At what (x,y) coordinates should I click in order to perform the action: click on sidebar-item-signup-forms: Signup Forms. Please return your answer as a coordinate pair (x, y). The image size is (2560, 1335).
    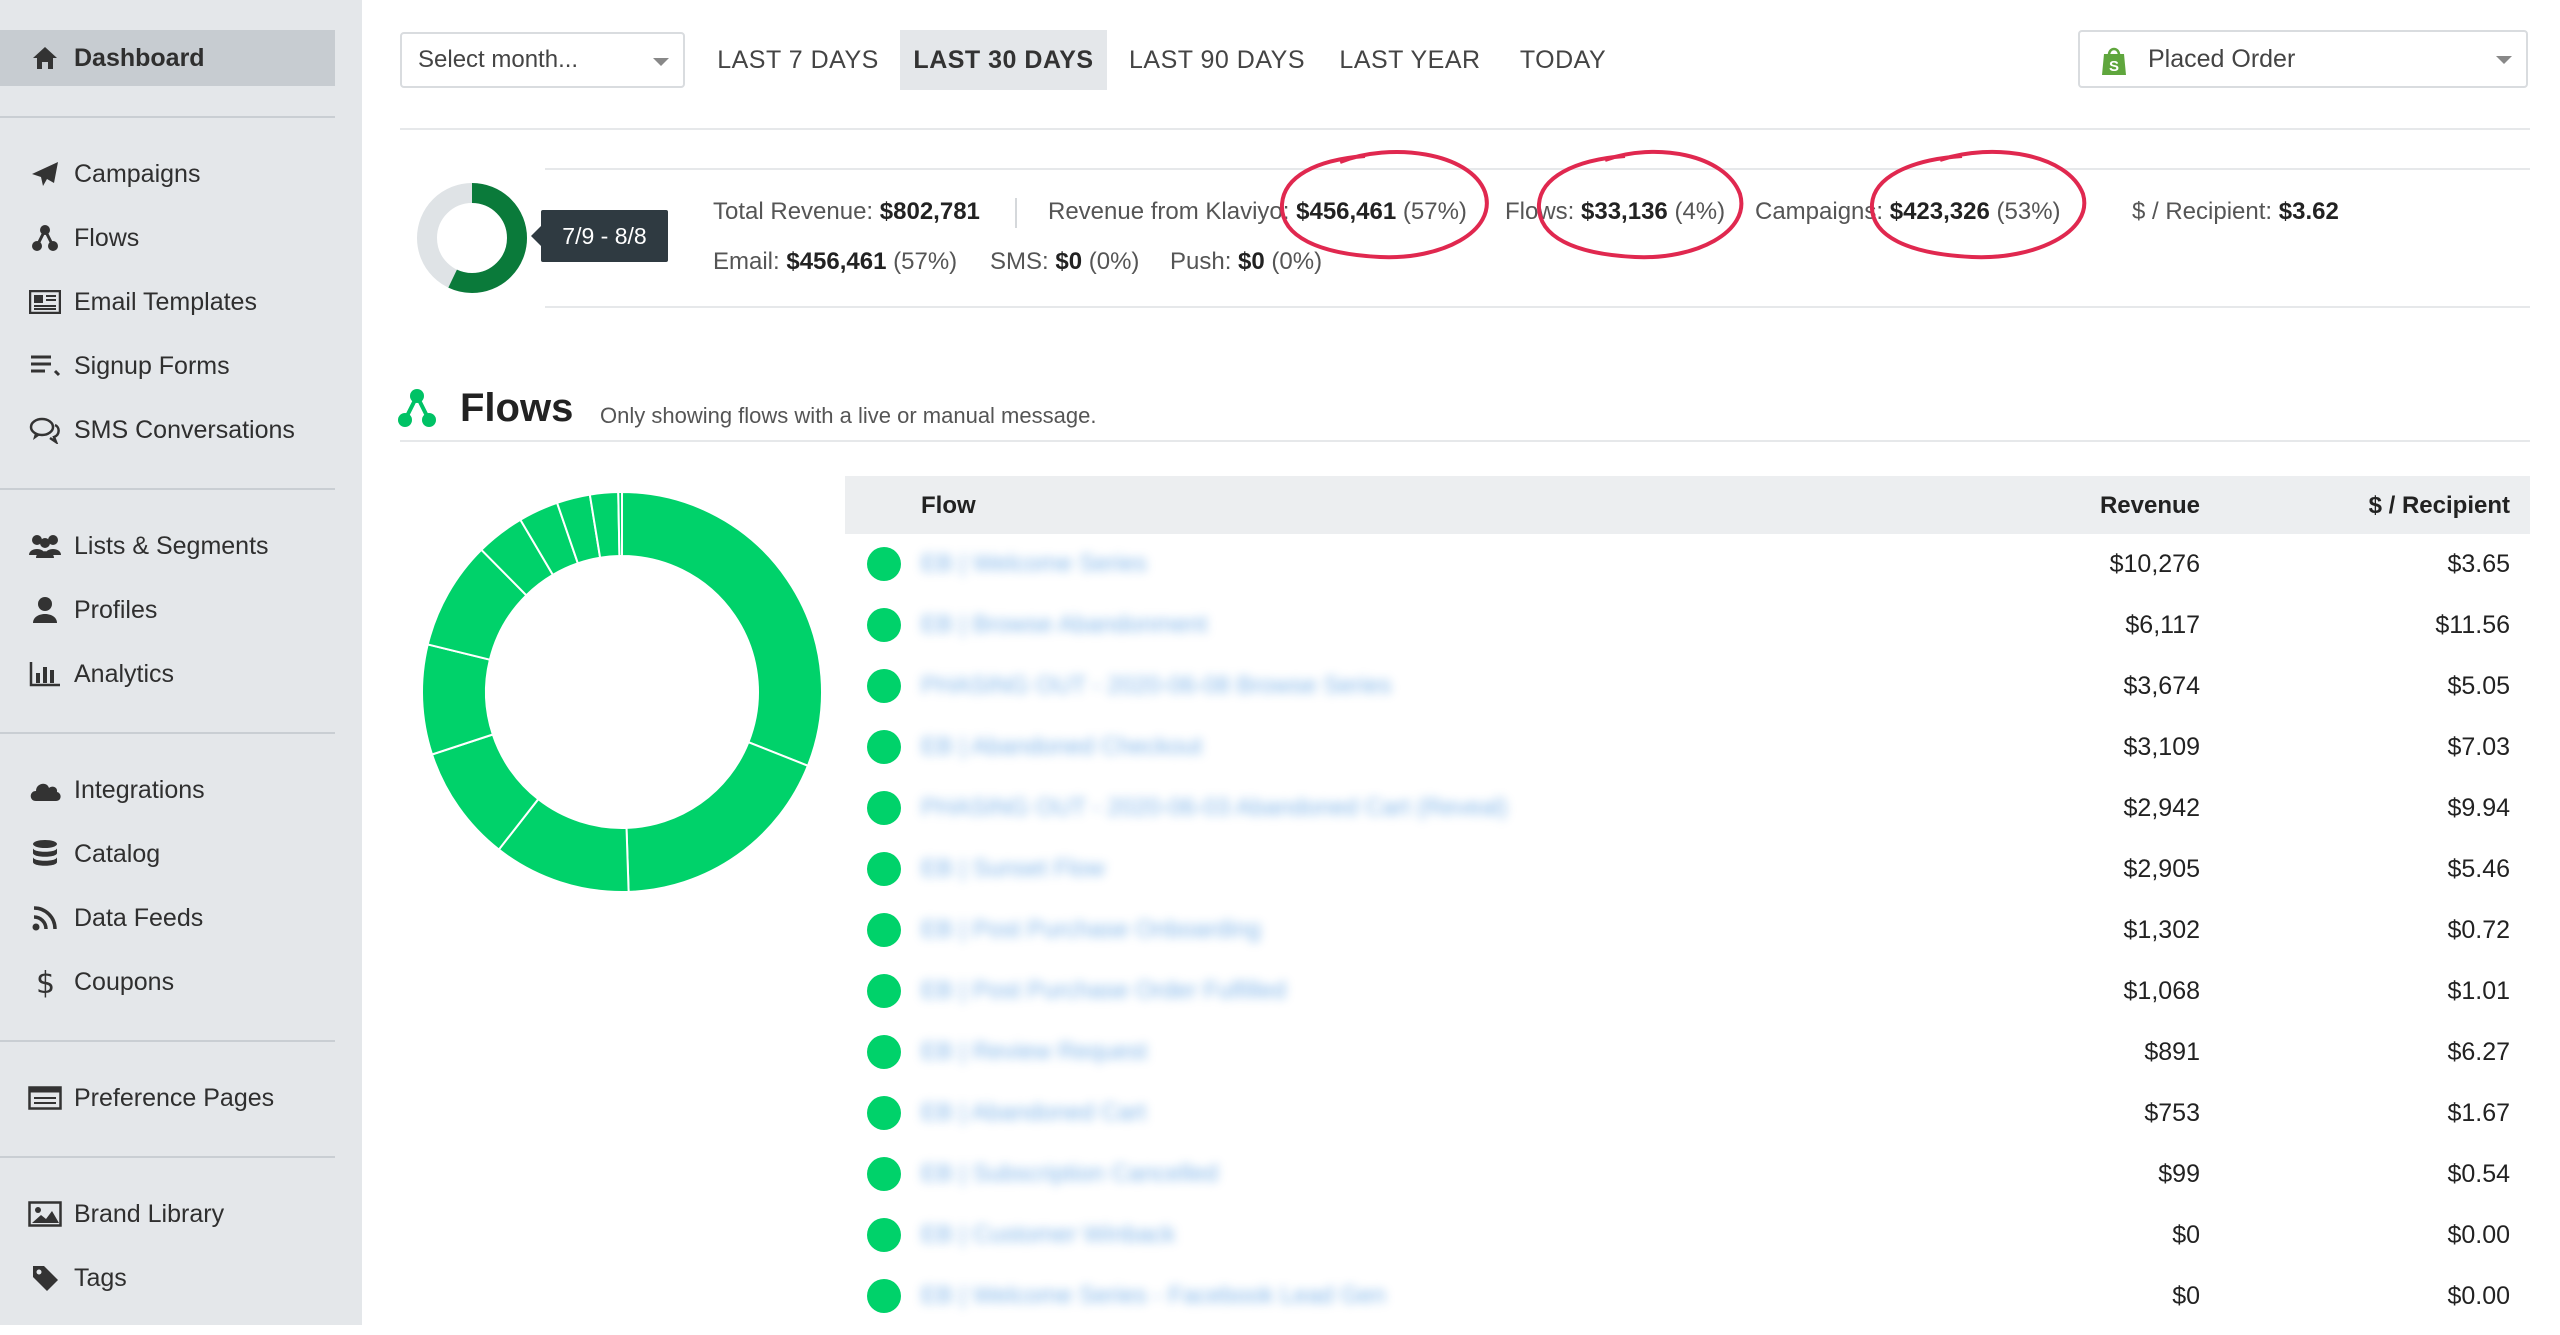
    Looking at the image, I should click on (181, 366).